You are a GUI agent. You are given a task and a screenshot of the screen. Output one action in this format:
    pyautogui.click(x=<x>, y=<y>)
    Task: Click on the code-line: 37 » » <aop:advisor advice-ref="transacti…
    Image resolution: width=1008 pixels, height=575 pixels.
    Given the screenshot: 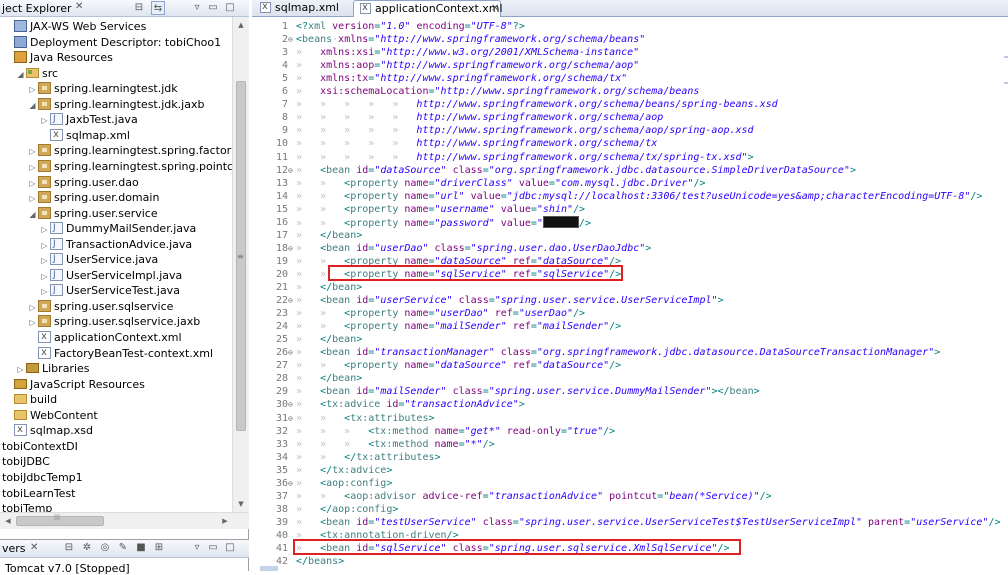 What is the action you would take?
    pyautogui.click(x=516, y=496)
    